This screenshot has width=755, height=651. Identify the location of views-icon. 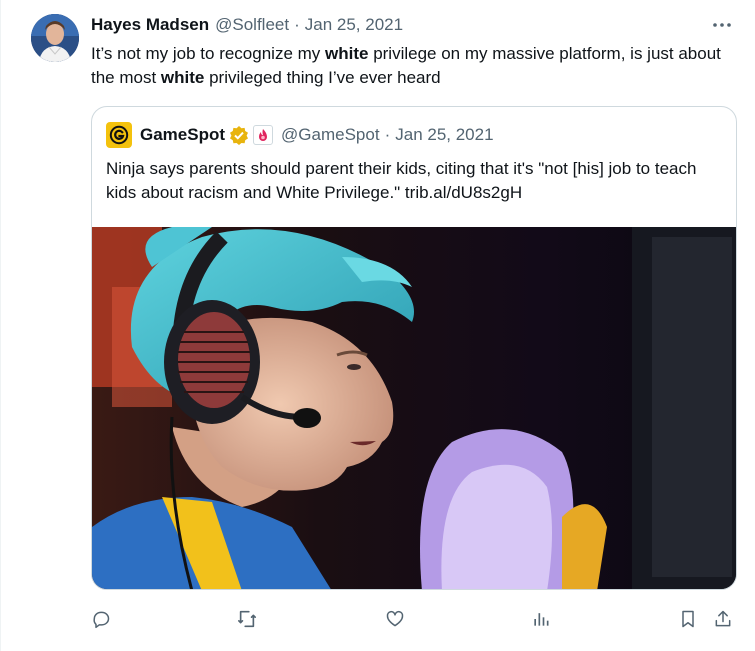
(541, 619).